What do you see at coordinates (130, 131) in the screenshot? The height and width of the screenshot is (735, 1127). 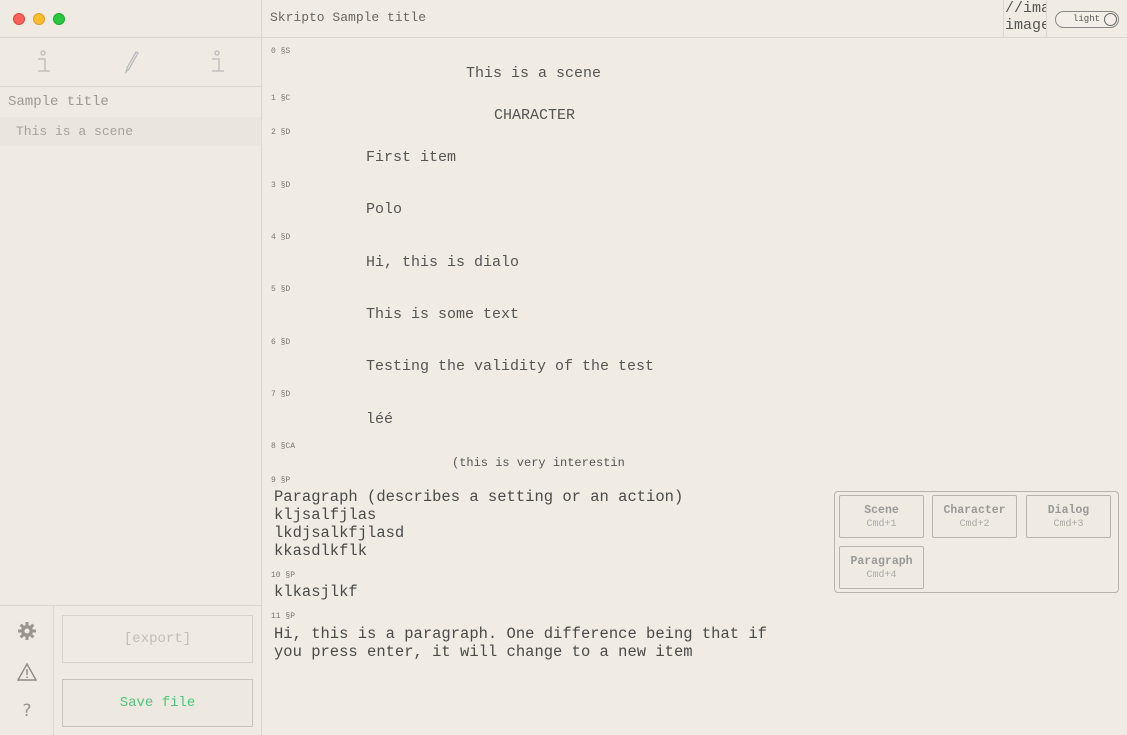 I see `scene-list-item: This is a scene` at bounding box center [130, 131].